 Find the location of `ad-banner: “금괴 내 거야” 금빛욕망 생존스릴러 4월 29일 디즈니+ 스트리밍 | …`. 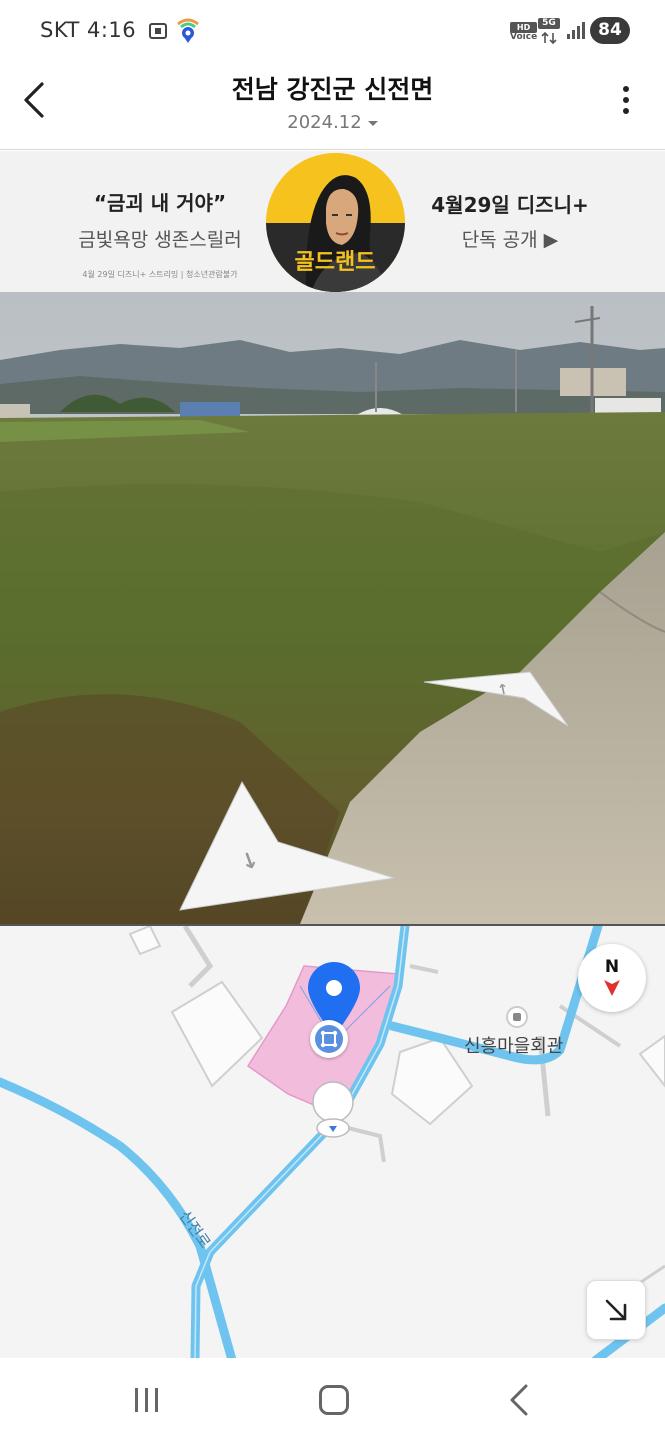

ad-banner: “금괴 내 거야” 금빛욕망 생존스릴러 4월 29일 디즈니+ 스트리밍 | … is located at coordinates (332, 221).